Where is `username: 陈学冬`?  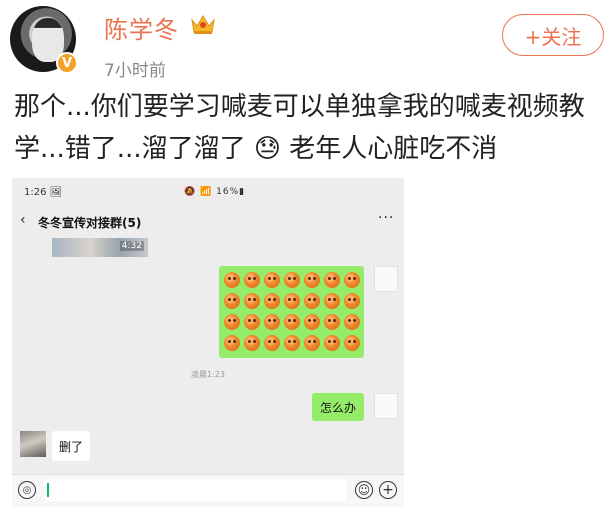 username: 陈学冬 is located at coordinates (141, 27).